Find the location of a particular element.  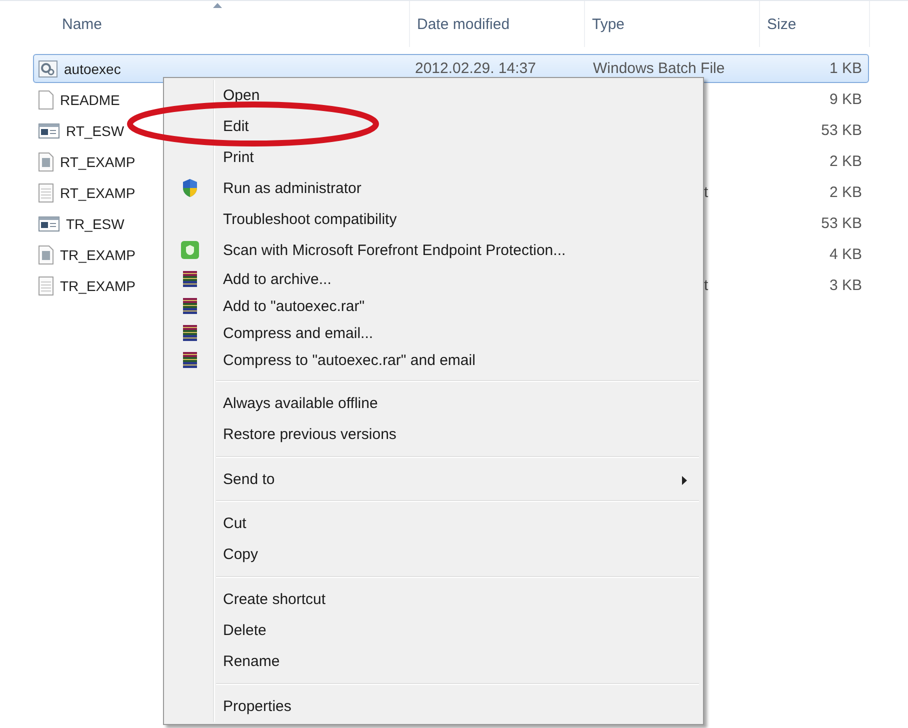

file-size: 4 KB is located at coordinates (845, 254).